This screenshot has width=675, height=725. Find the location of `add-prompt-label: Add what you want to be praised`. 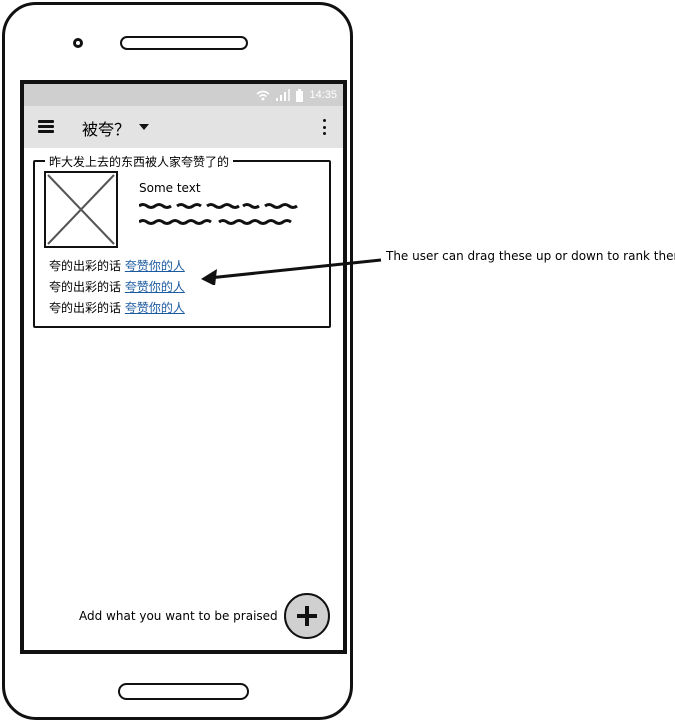

add-prompt-label: Add what you want to be praised is located at coordinates (178, 616).